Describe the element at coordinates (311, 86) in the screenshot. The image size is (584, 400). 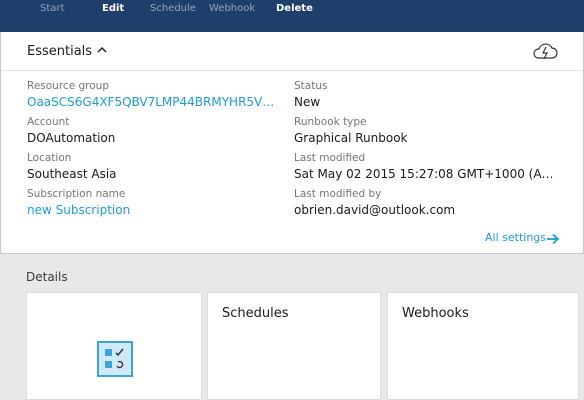
I see `status-label: Status` at that location.